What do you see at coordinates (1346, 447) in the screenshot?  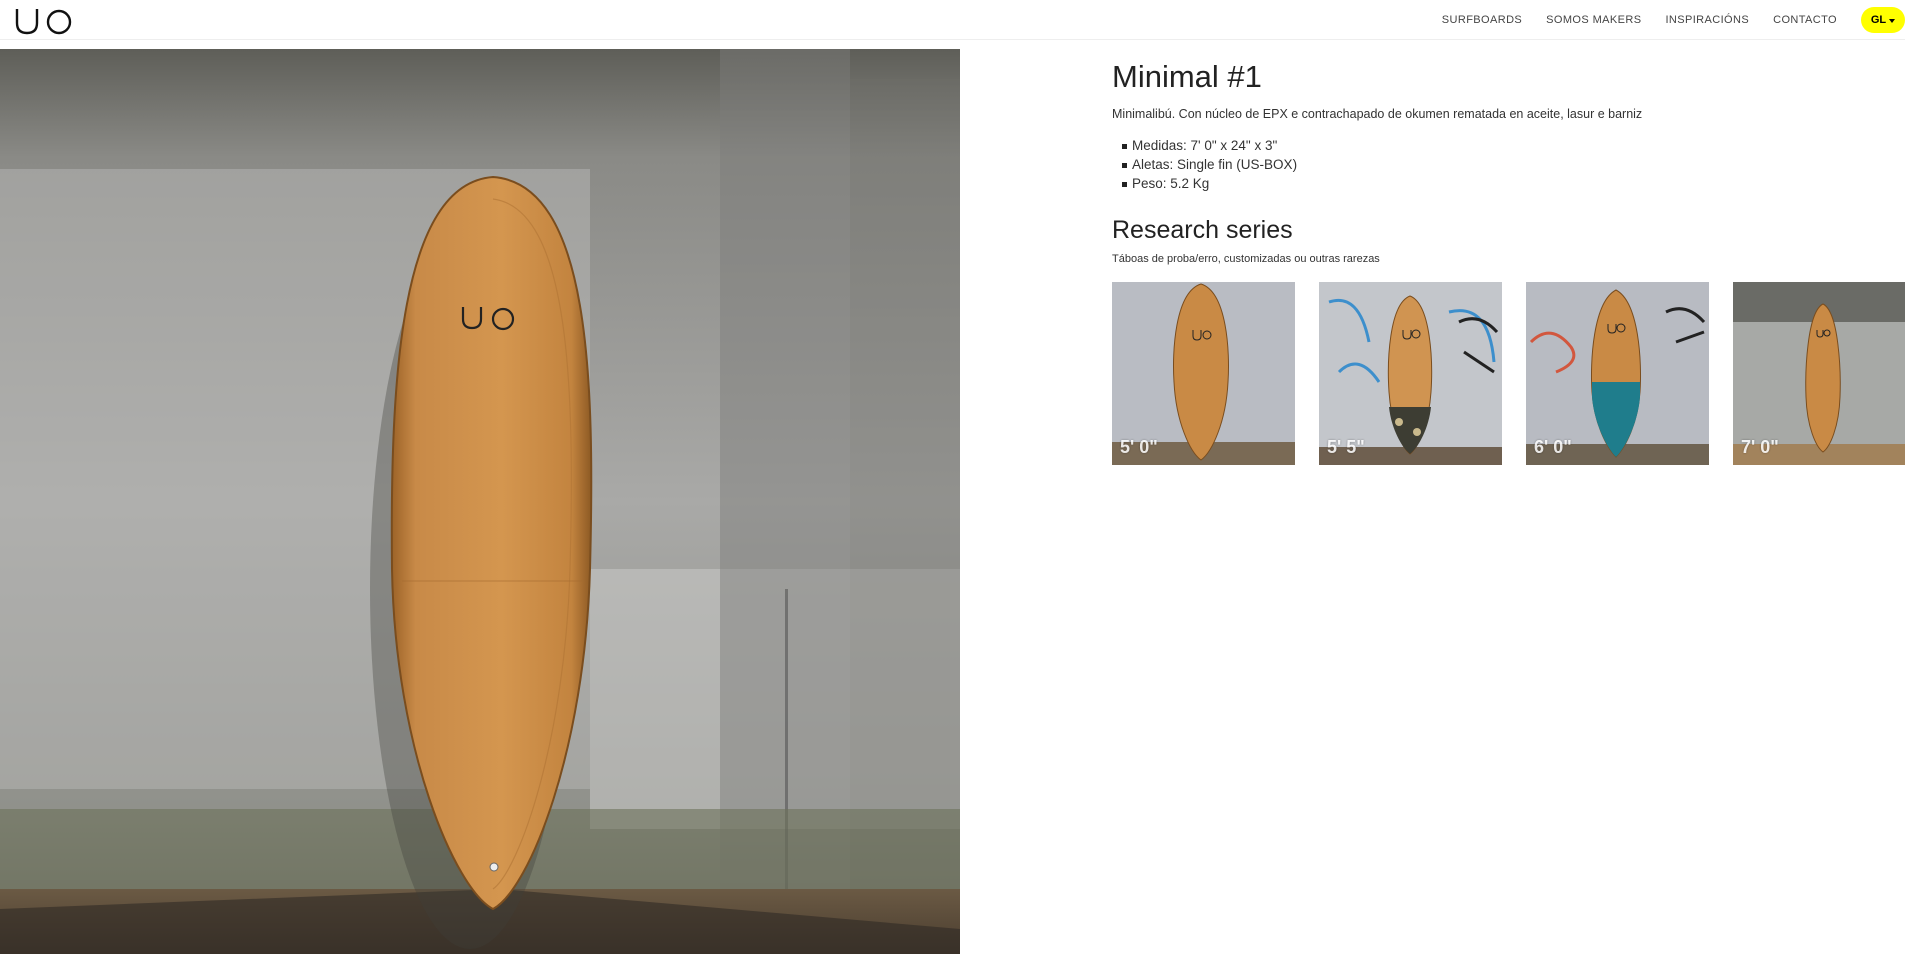 I see `series-item-size: 5' 5"` at bounding box center [1346, 447].